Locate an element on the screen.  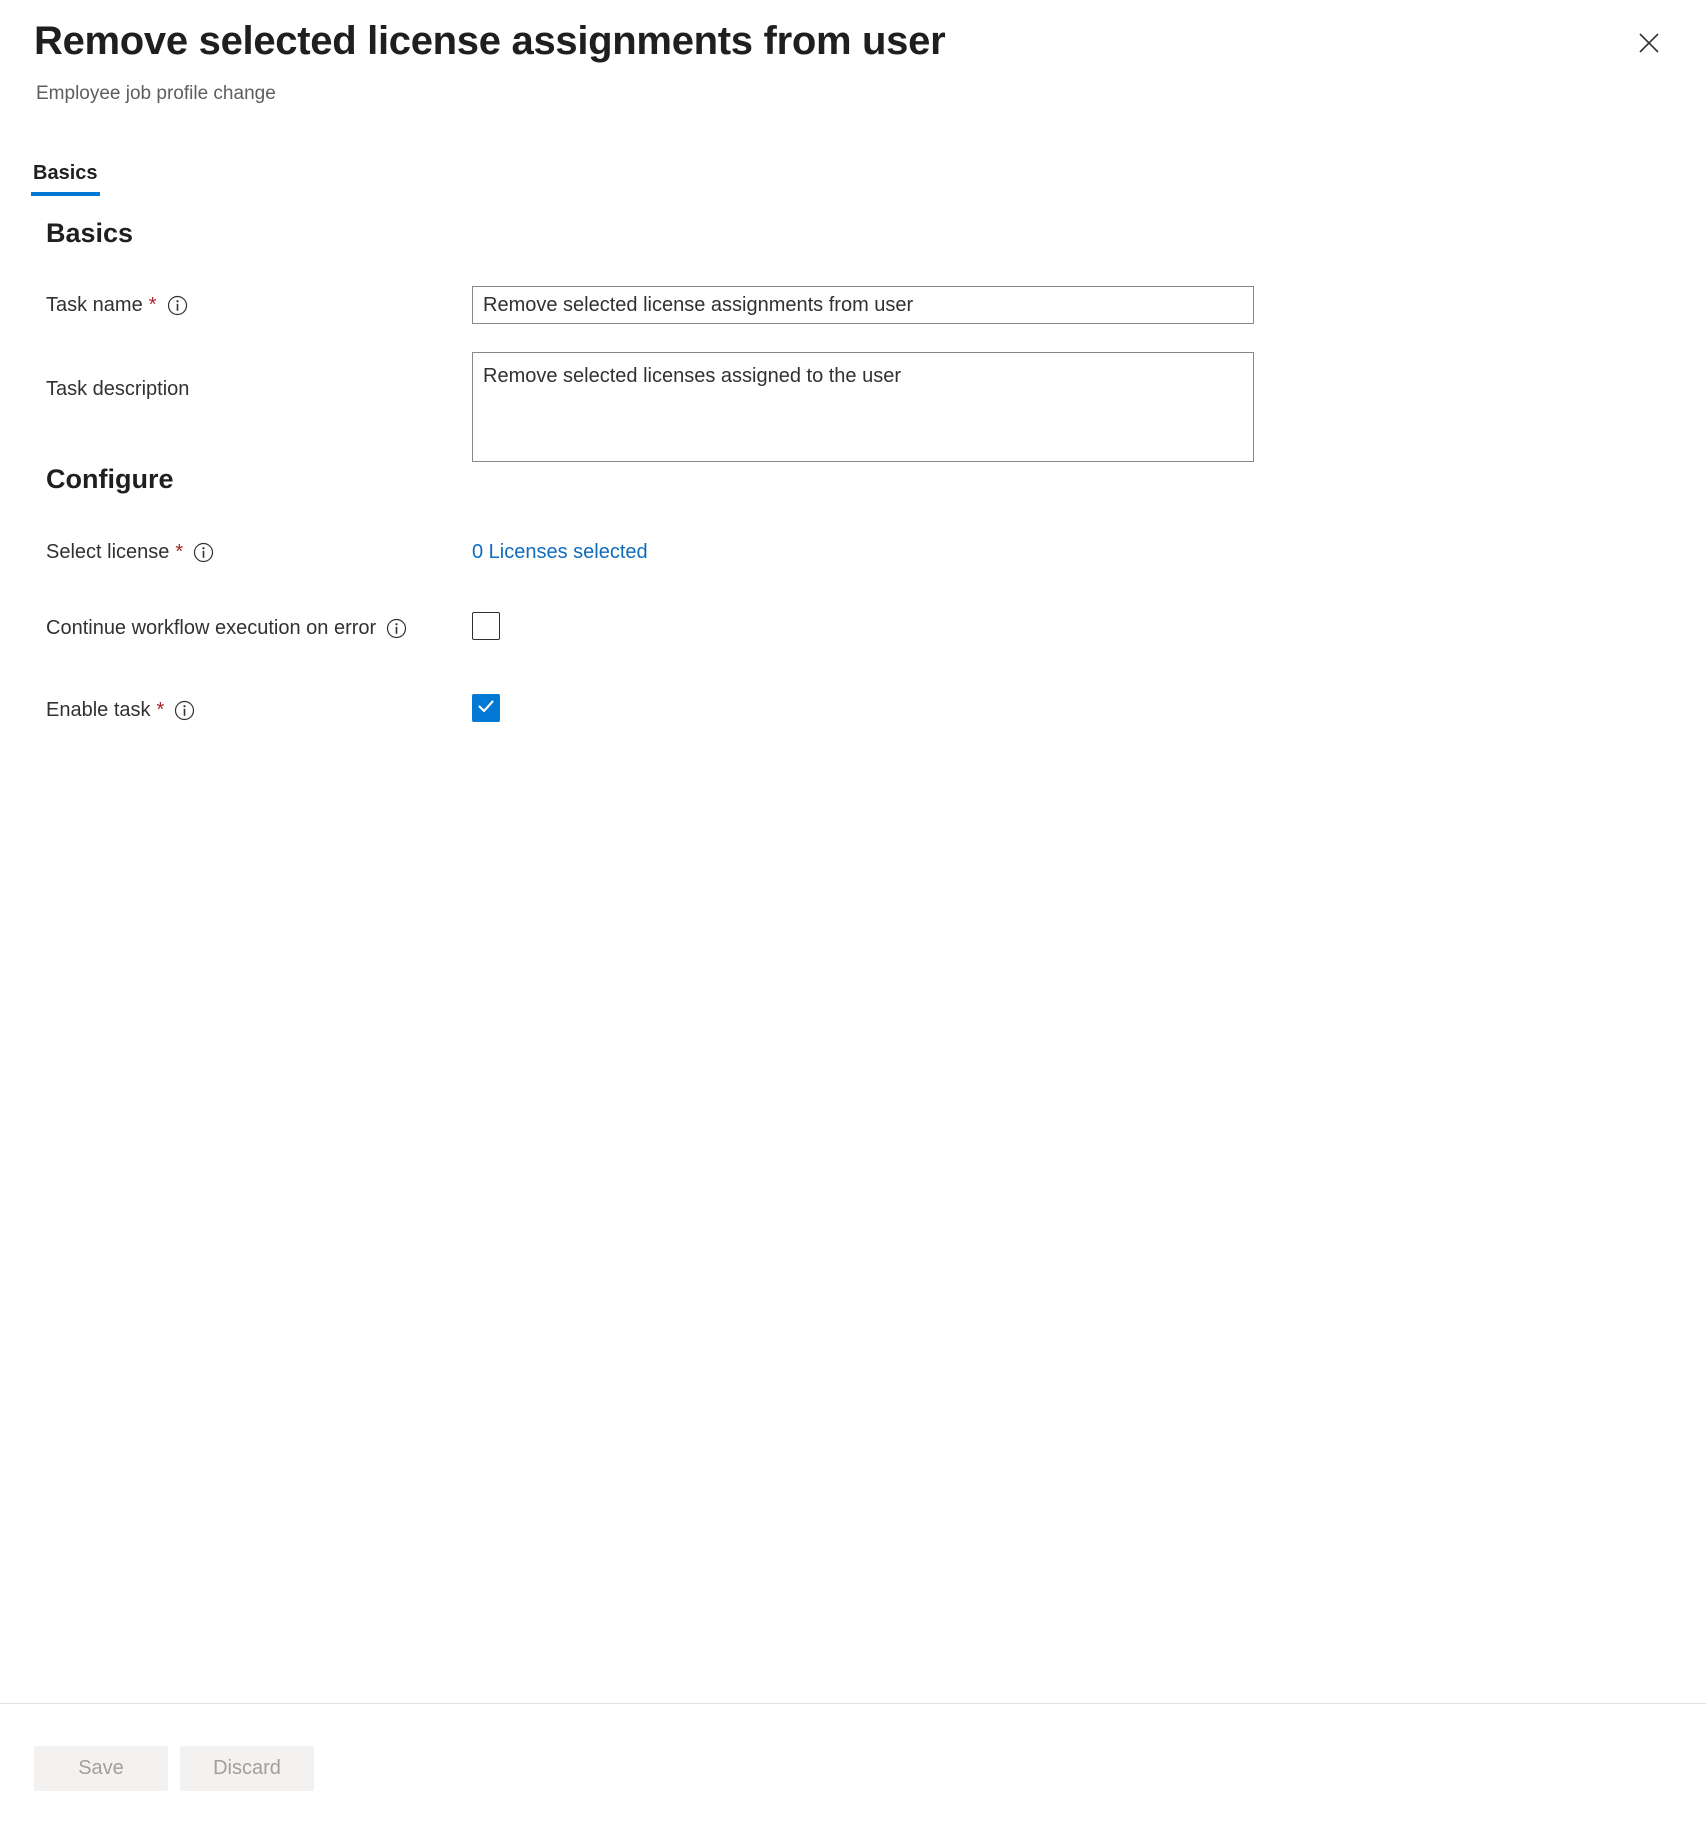
form-row-select-license: Select license * 0 Licenses selected is located at coordinates (853, 554).